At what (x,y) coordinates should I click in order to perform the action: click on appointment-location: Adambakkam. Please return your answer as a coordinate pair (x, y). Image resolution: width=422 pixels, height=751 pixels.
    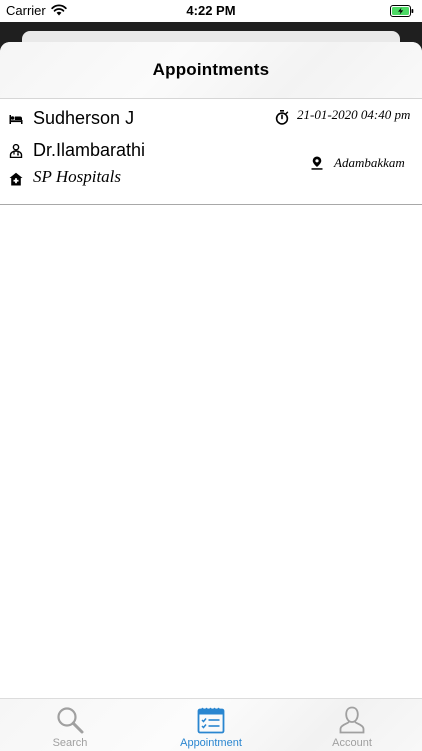
    Looking at the image, I should click on (369, 162).